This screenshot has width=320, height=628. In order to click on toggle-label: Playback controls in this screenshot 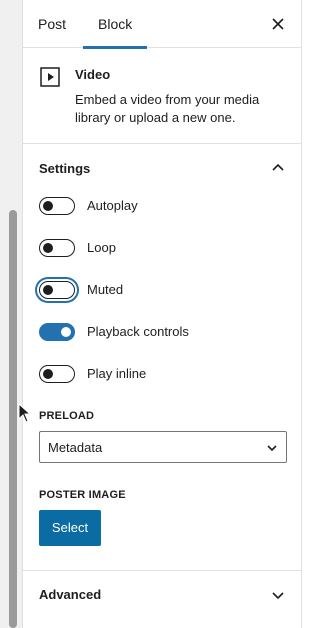, I will do `click(138, 331)`.